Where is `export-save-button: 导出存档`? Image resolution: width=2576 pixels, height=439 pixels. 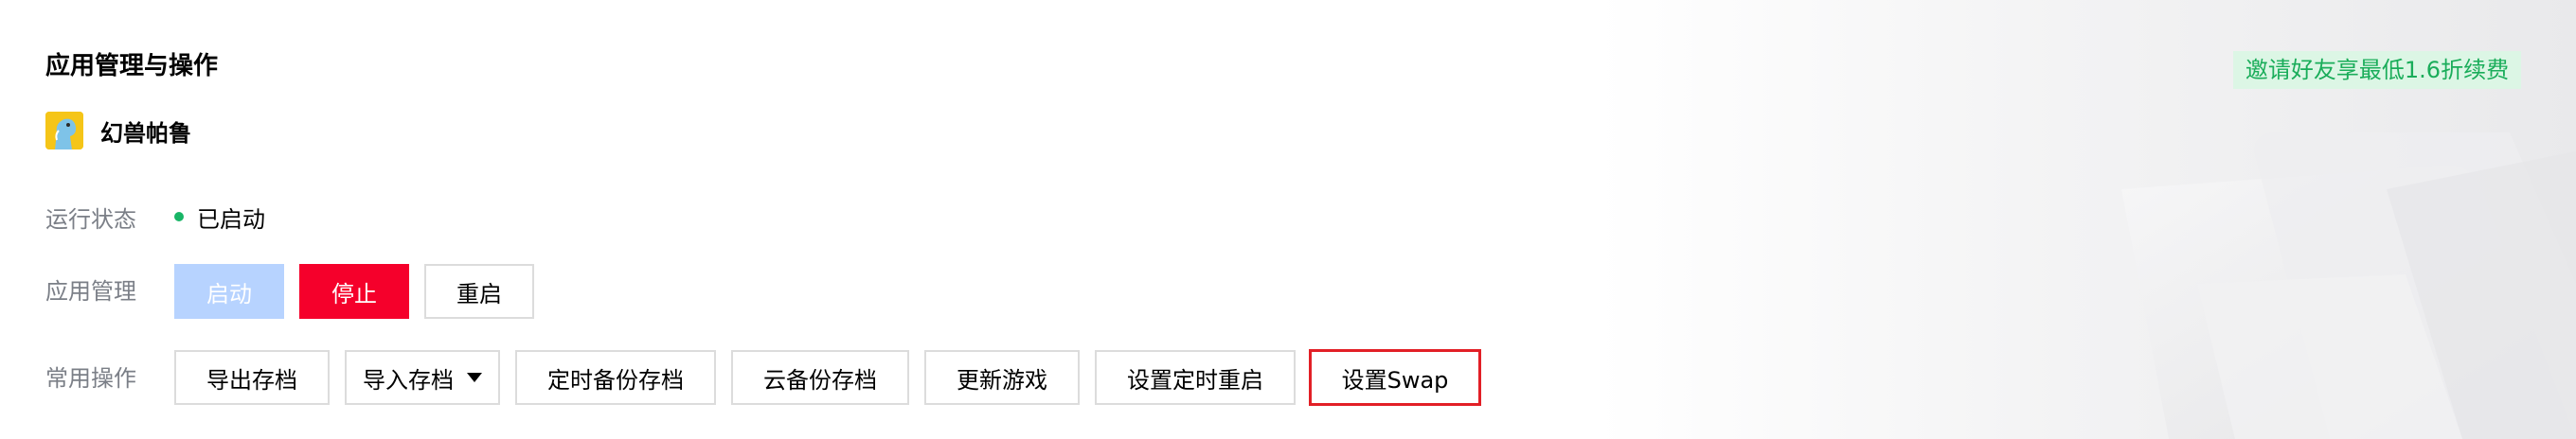 export-save-button: 导出存档 is located at coordinates (252, 377).